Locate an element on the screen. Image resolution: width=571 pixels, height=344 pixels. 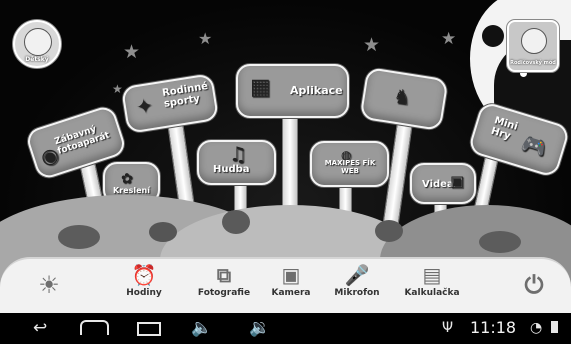
kalkulacka-label: Kalkulačka is located at coordinates (432, 293).